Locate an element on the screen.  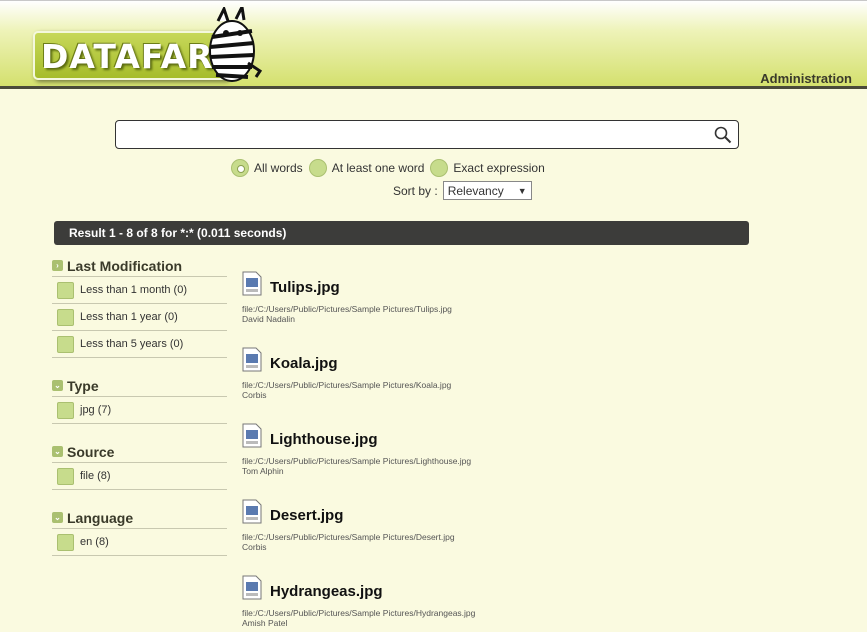
facet-item: jpg (7) is located at coordinates (139, 410).